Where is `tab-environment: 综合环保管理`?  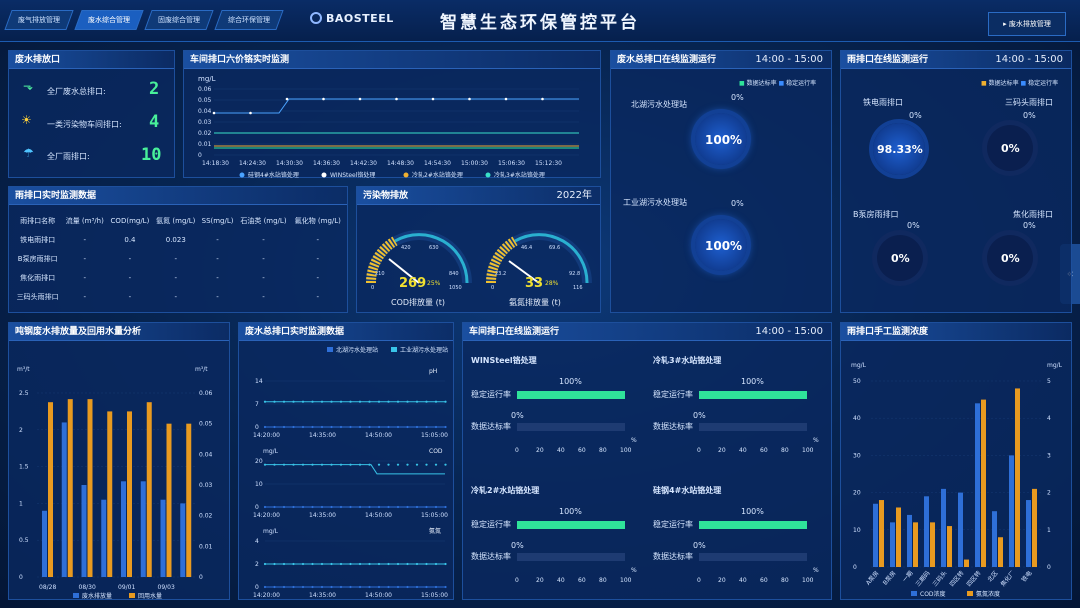
tab-environment: 综合环保管理 is located at coordinates (249, 20).